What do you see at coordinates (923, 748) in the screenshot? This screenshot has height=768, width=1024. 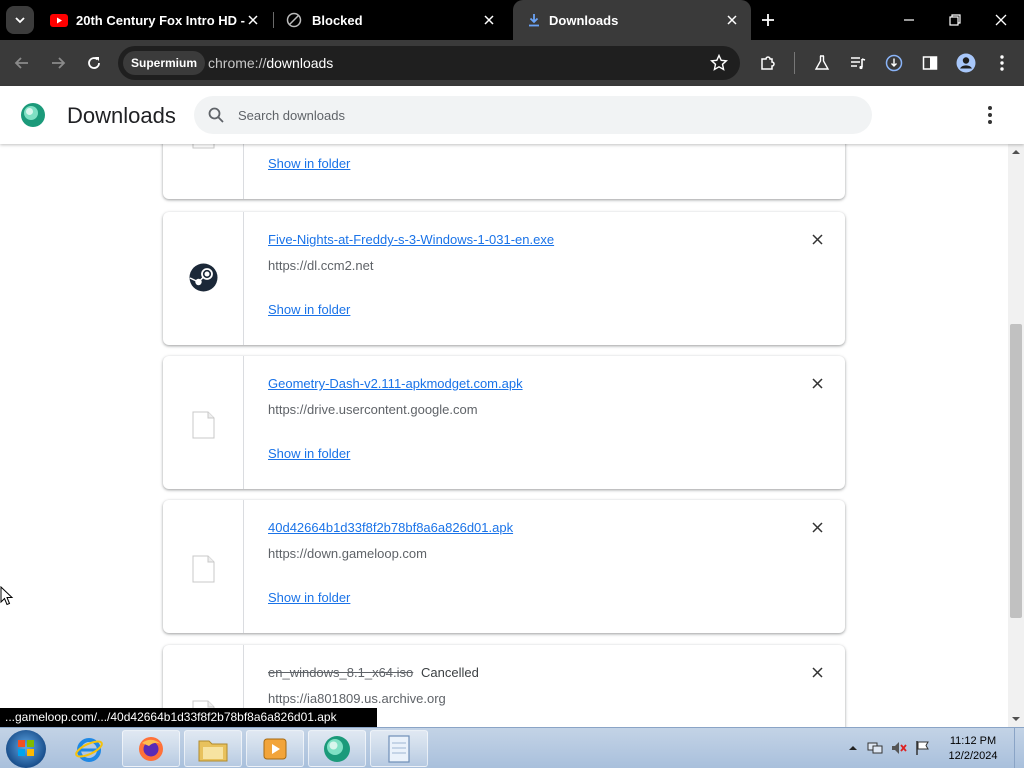 I see `tray-action-center` at bounding box center [923, 748].